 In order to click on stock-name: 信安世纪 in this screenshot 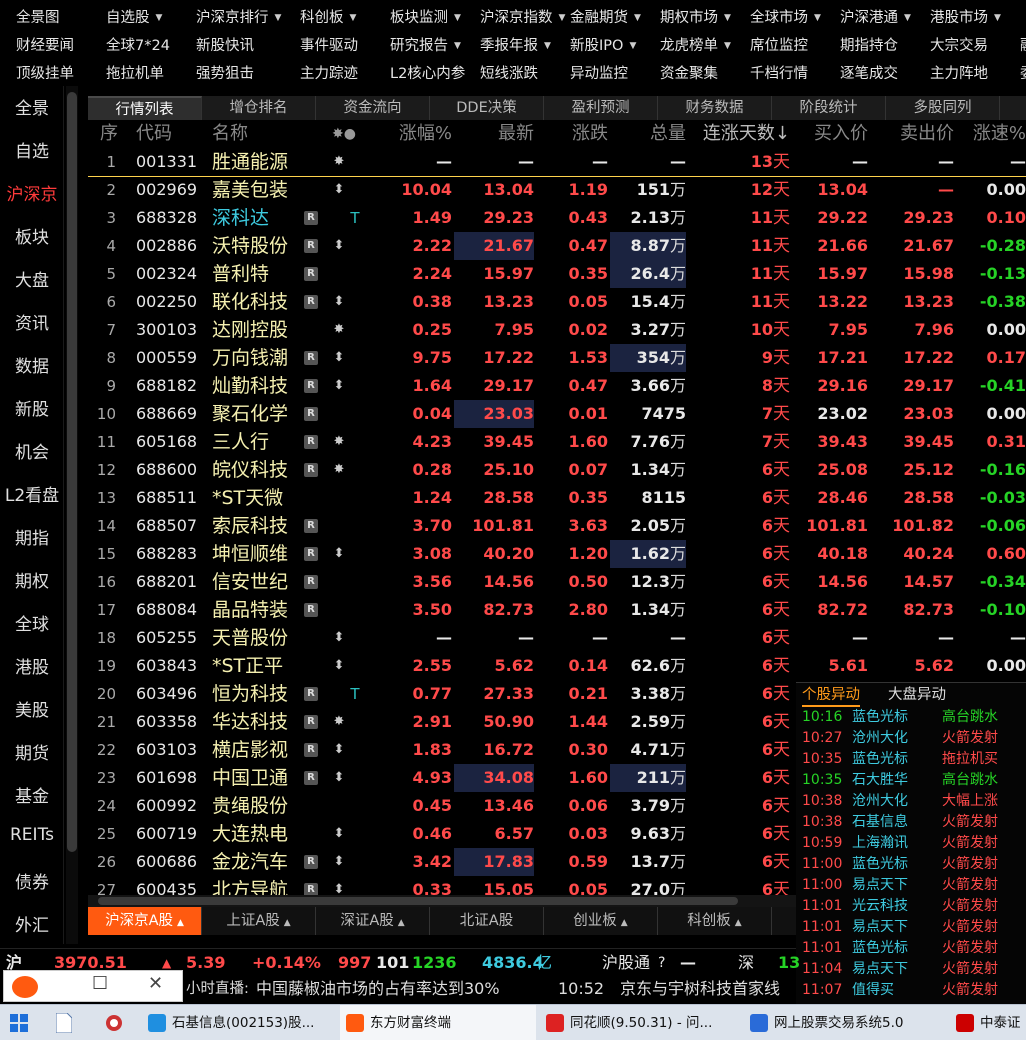, I will do `click(250, 582)`.